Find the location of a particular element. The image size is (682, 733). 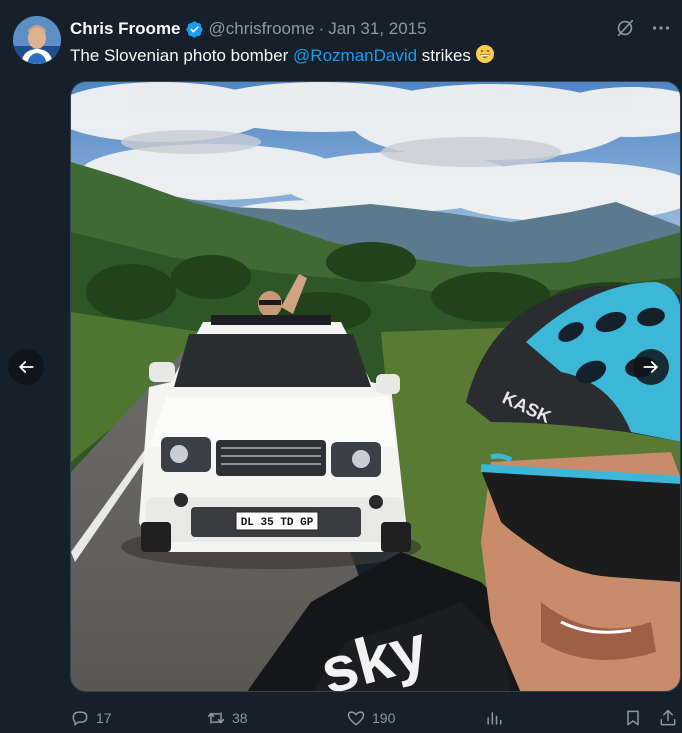

retweet-icon is located at coordinates (216, 718).